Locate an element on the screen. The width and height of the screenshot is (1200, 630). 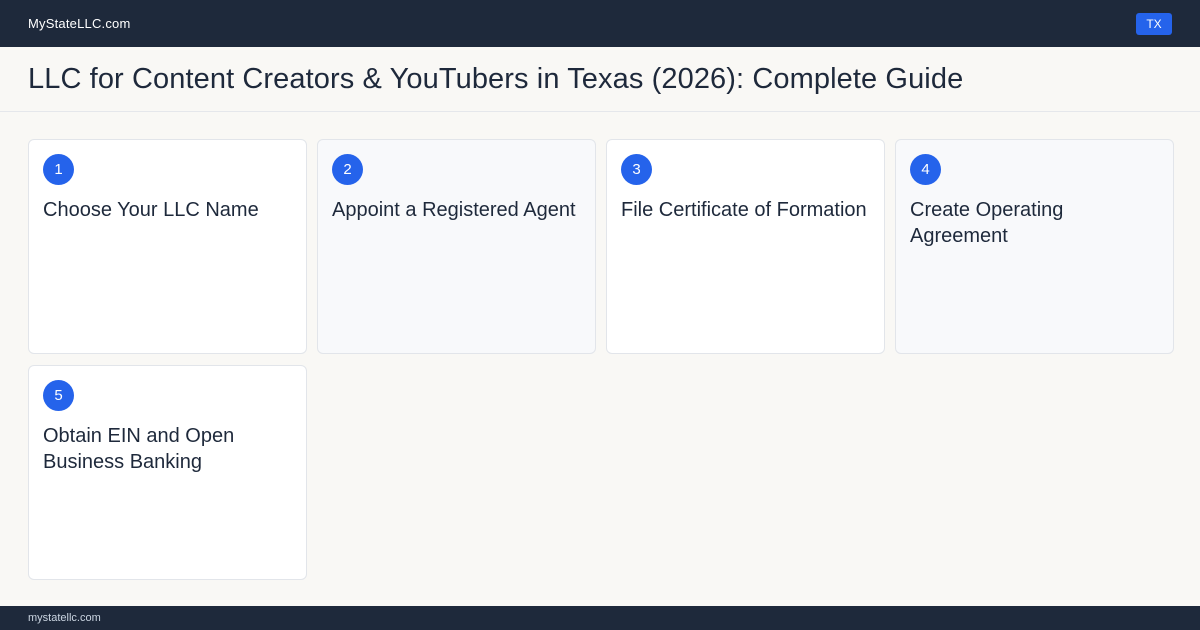
top-bar: MyStateLLC.com TX is located at coordinates (600, 23).